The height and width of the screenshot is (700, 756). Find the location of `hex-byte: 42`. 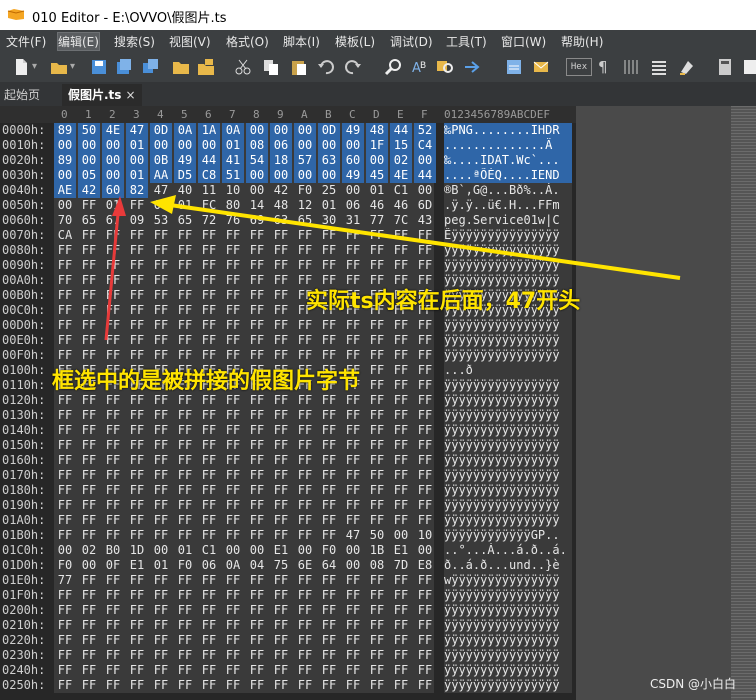

hex-byte: 42 is located at coordinates (89, 190).